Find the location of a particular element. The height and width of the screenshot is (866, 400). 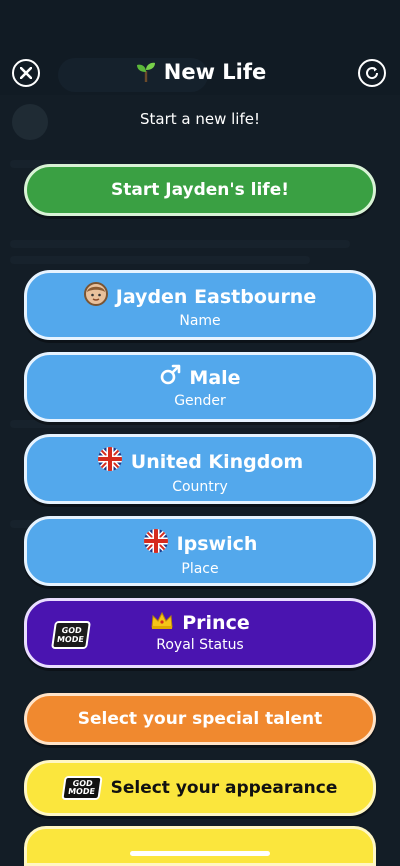

country-button: United Kingdom Country is located at coordinates (200, 469).